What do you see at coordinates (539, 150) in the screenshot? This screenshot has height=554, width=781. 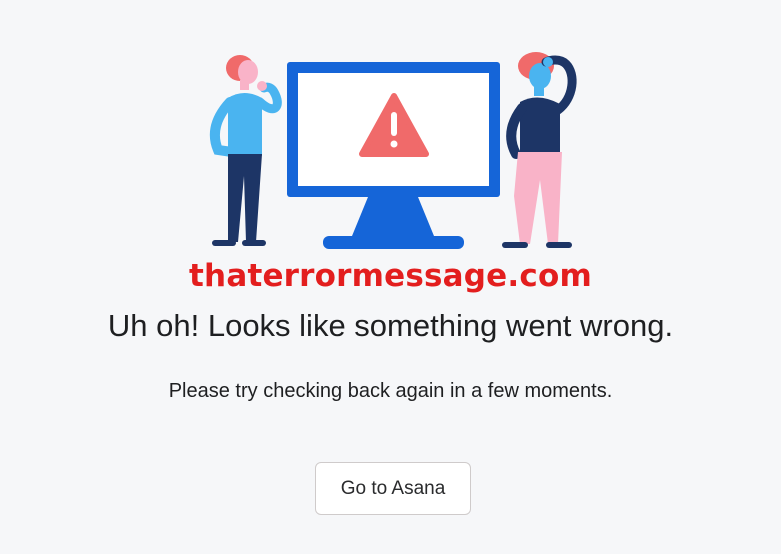 I see `person-right-icon` at bounding box center [539, 150].